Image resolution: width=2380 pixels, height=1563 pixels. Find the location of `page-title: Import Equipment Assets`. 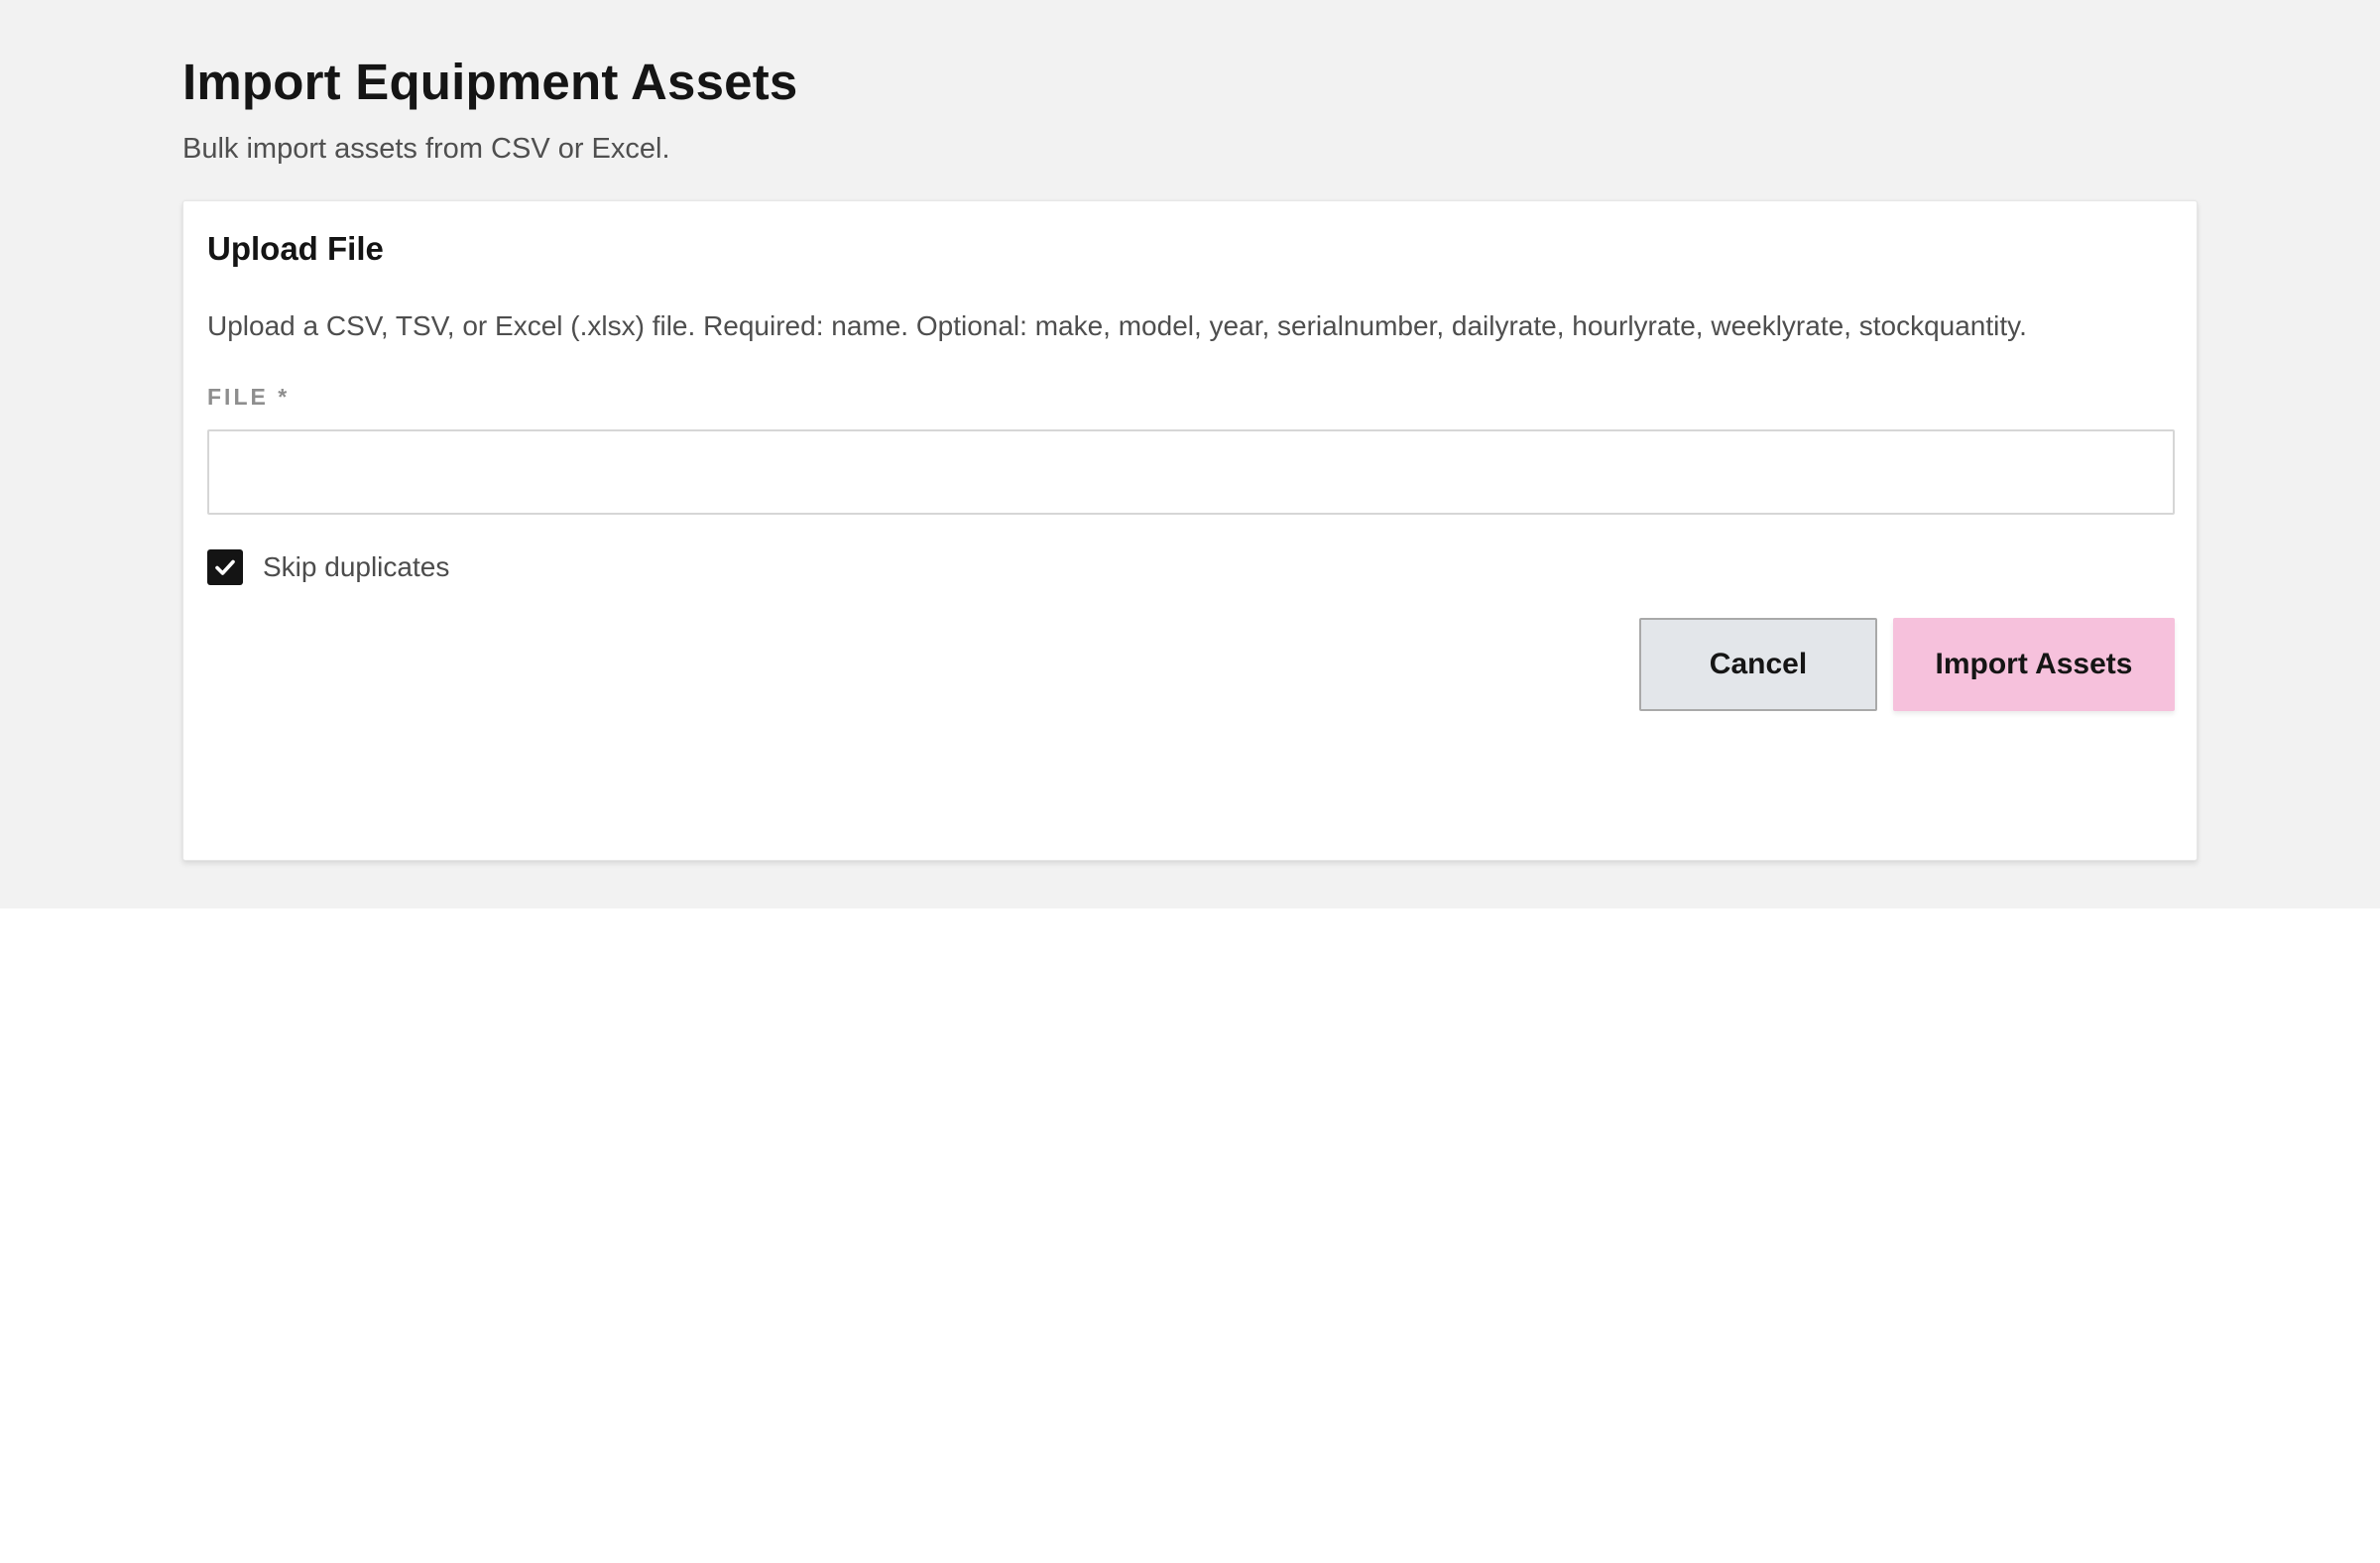

page-title: Import Equipment Assets is located at coordinates (490, 82).